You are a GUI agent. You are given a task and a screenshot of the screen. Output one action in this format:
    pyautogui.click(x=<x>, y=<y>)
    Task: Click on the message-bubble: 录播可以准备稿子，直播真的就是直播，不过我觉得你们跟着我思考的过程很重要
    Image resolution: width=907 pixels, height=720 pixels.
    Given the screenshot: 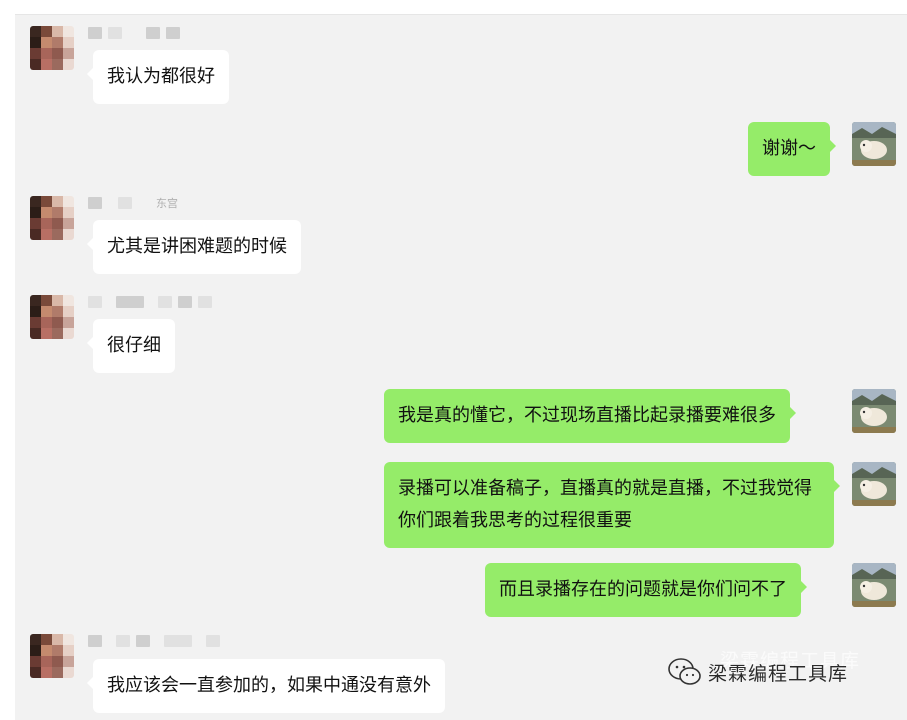 What is the action you would take?
    pyautogui.click(x=612, y=505)
    